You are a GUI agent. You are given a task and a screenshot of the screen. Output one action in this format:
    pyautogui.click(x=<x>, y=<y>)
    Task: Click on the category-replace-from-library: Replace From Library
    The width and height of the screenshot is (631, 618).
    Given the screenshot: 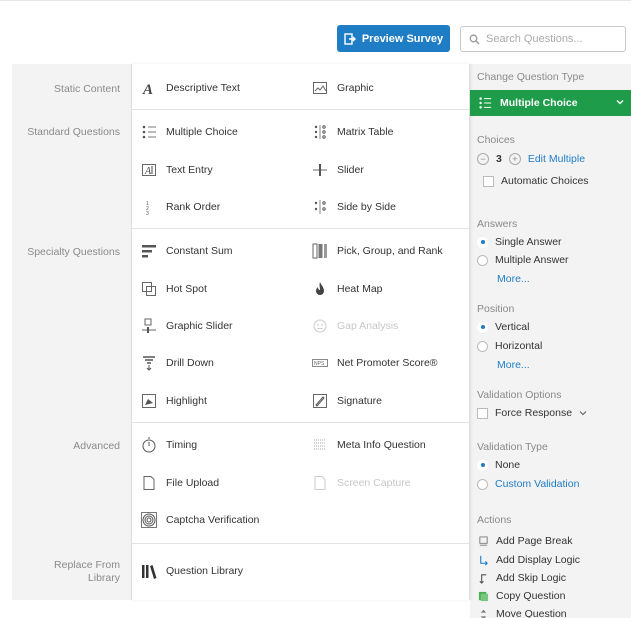 What is the action you would take?
    pyautogui.click(x=87, y=571)
    